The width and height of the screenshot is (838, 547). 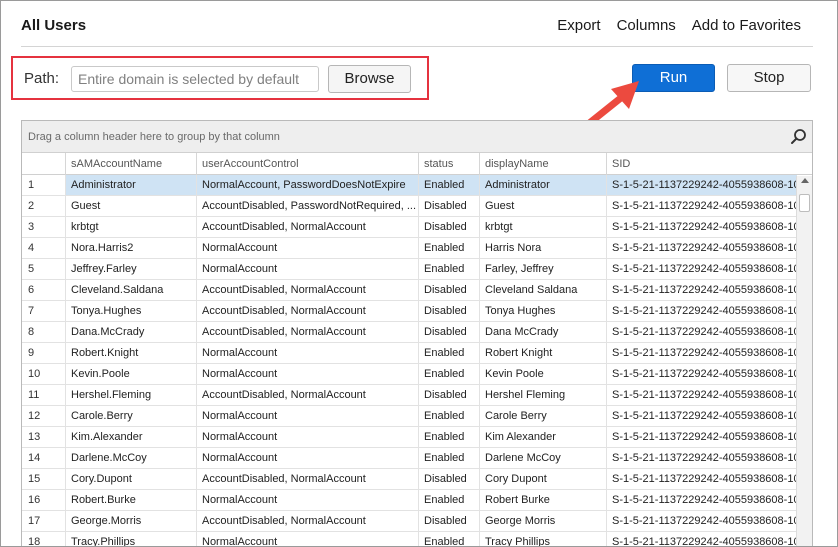 I want to click on row-samaccountname-cell: Jeffrey.Farley, so click(x=131, y=269).